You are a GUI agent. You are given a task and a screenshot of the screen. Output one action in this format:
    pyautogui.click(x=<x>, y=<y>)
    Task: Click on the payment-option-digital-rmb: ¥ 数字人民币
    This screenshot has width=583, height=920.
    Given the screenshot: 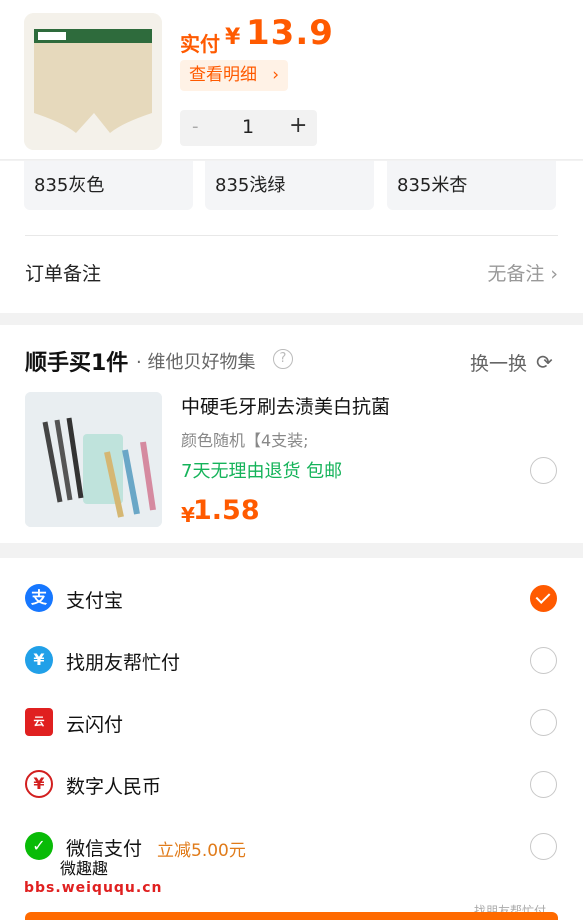 What is the action you would take?
    pyautogui.click(x=291, y=785)
    